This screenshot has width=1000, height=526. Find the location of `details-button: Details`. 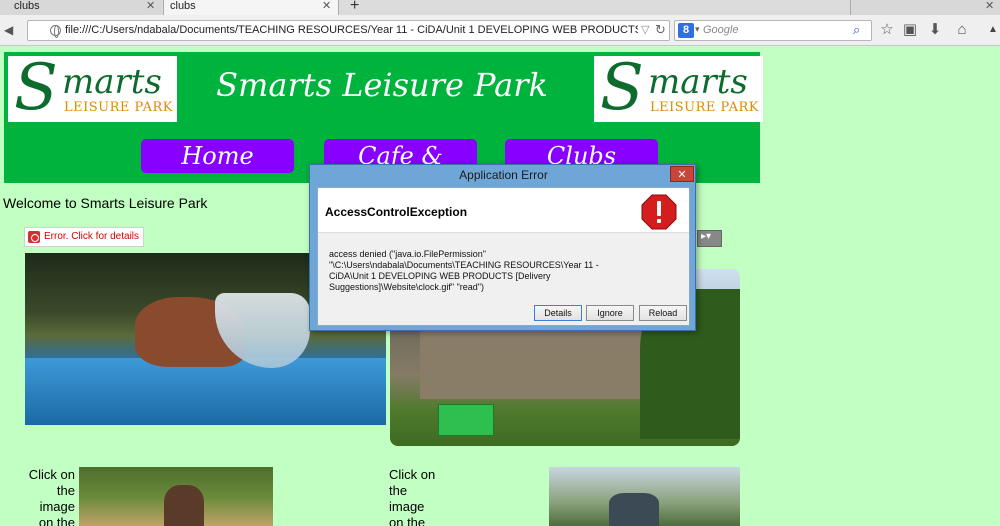

details-button: Details is located at coordinates (558, 313).